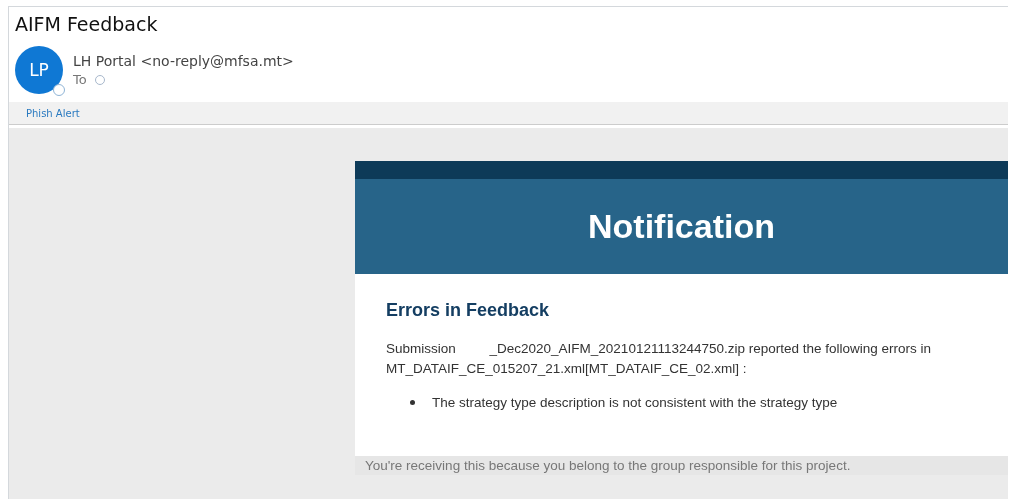 This screenshot has height=499, width=1011. What do you see at coordinates (681, 465) in the screenshot?
I see `footer-note: You're receiving this because you belong to the group responsible for this project.` at bounding box center [681, 465].